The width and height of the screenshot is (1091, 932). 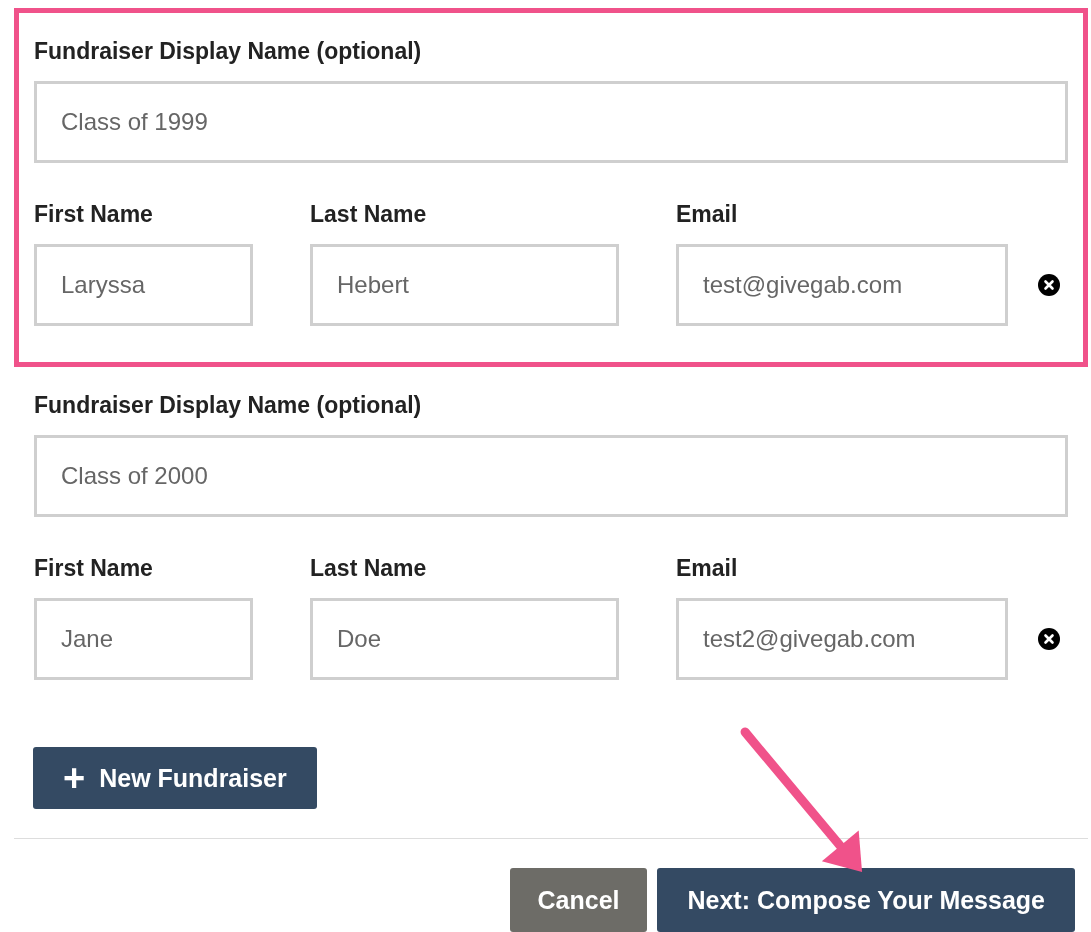 What do you see at coordinates (551, 476) in the screenshot?
I see `input-field: Class of 2000` at bounding box center [551, 476].